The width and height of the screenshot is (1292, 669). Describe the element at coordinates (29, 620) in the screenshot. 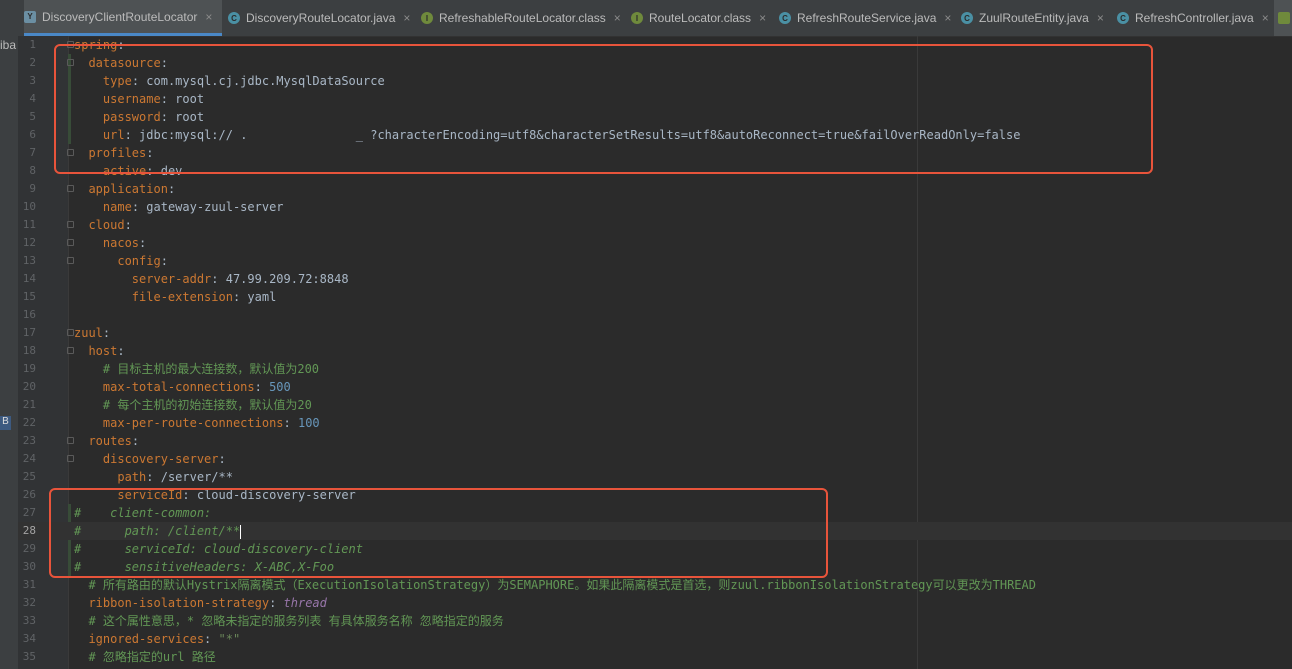

I see `line-number: 33` at that location.